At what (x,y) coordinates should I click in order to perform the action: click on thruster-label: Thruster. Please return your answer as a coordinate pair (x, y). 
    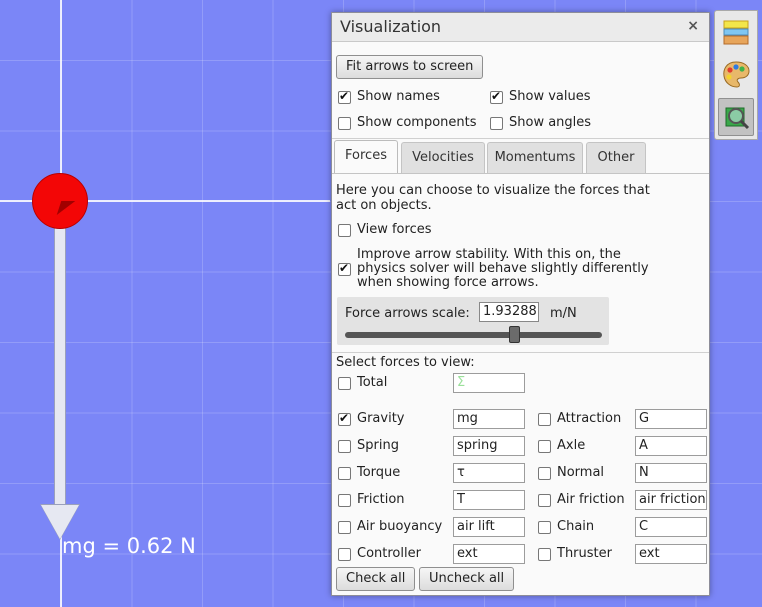
    Looking at the image, I should click on (584, 553).